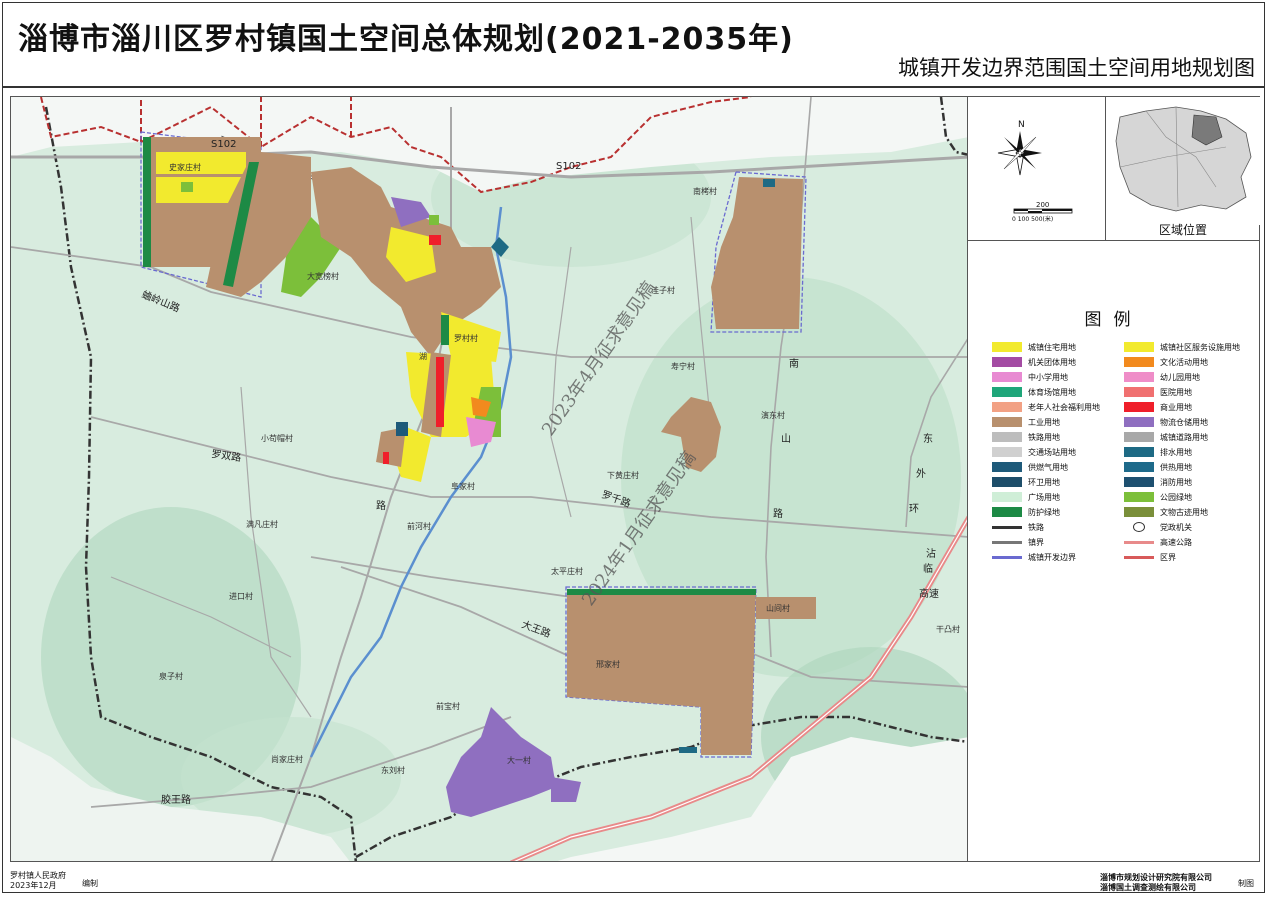  What do you see at coordinates (1158, 392) in the screenshot?
I see `legend-item: 医院用地` at bounding box center [1158, 392].